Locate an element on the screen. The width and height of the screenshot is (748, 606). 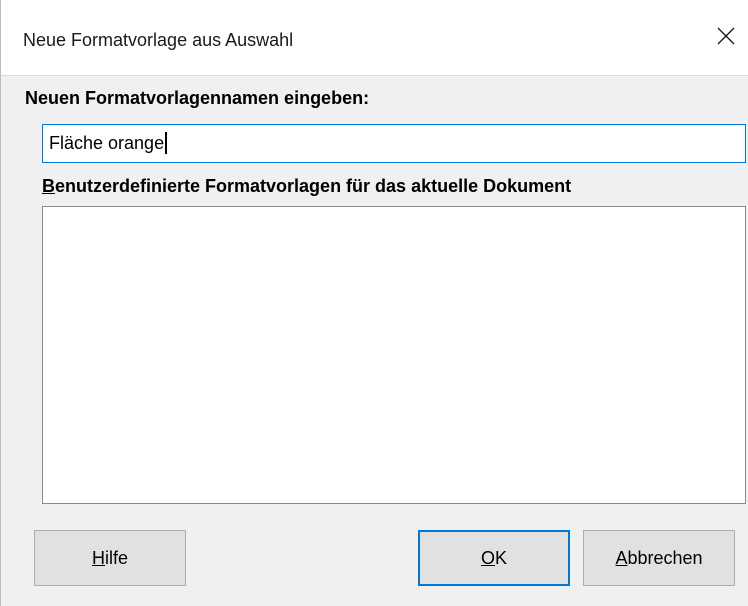
style-name-label: Neuen Formatvorlagennamen eingeben: is located at coordinates (197, 98).